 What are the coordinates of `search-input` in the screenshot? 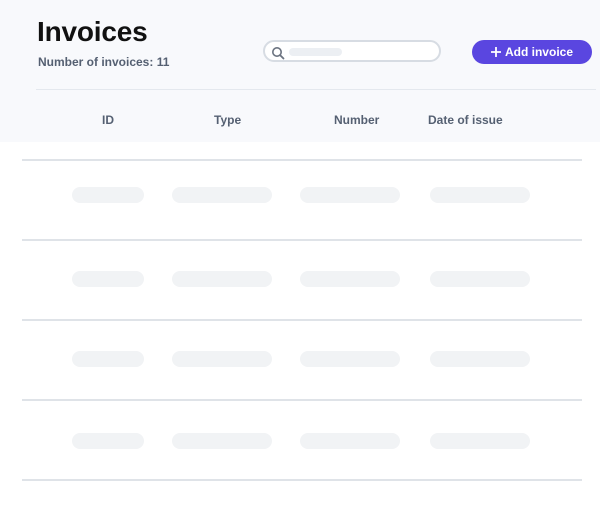 It's located at (352, 51).